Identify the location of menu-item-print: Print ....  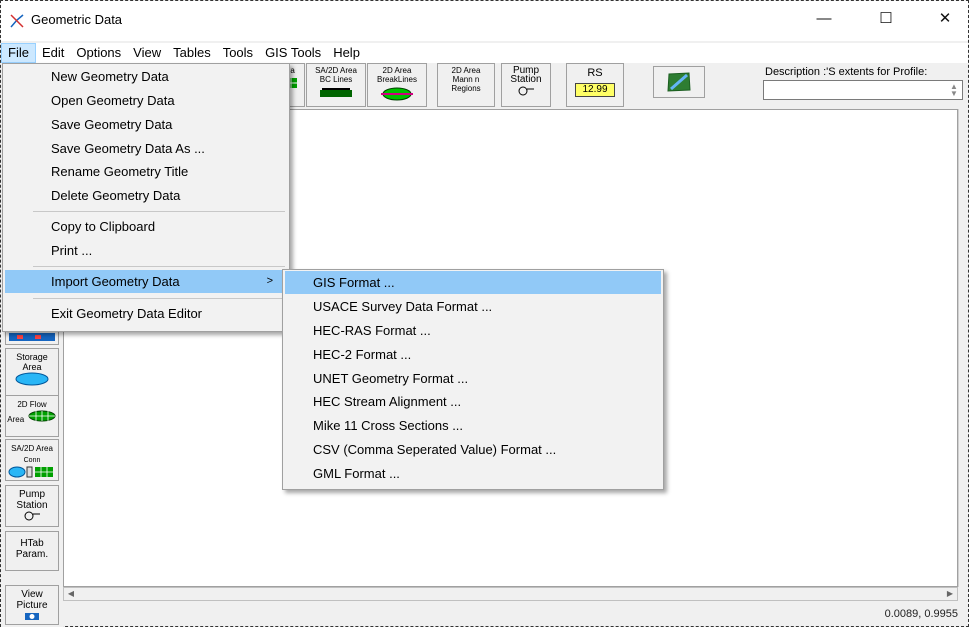
(146, 250).